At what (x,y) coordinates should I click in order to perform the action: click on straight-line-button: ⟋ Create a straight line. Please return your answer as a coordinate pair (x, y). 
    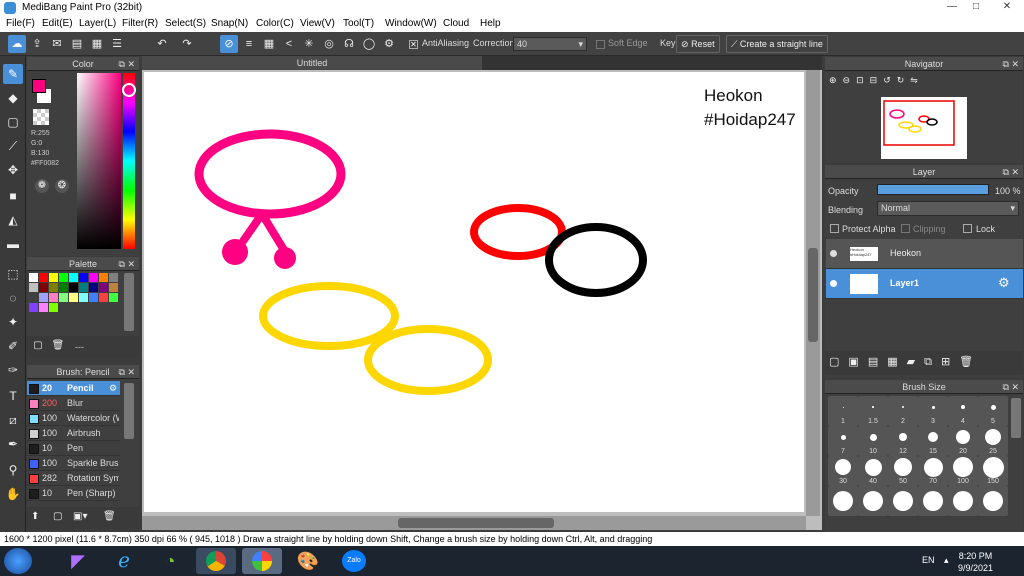
    Looking at the image, I should click on (777, 44).